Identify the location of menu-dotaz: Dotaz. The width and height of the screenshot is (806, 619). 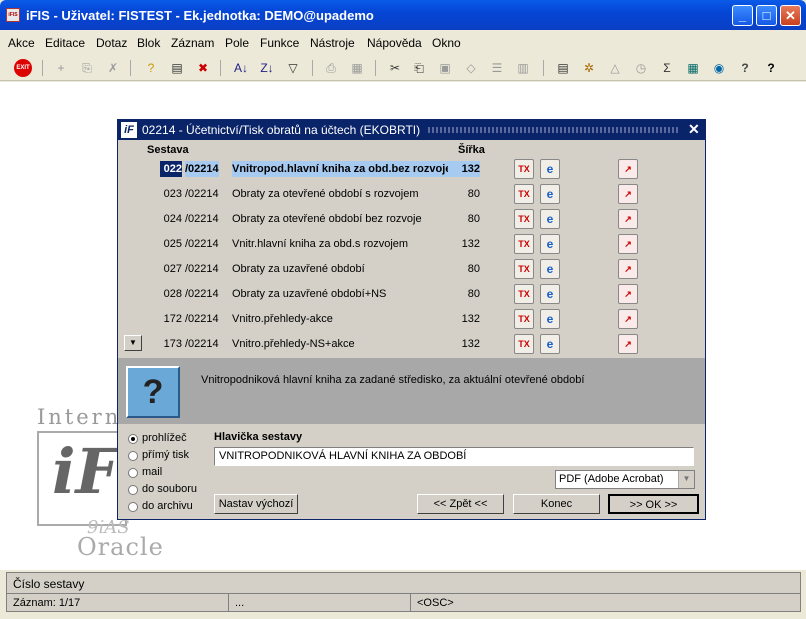
(111, 43).